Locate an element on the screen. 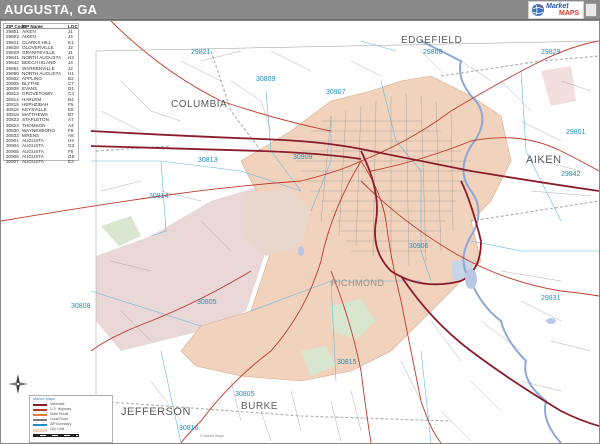 The image size is (600, 444). legend-item: State Route is located at coordinates (72, 414).